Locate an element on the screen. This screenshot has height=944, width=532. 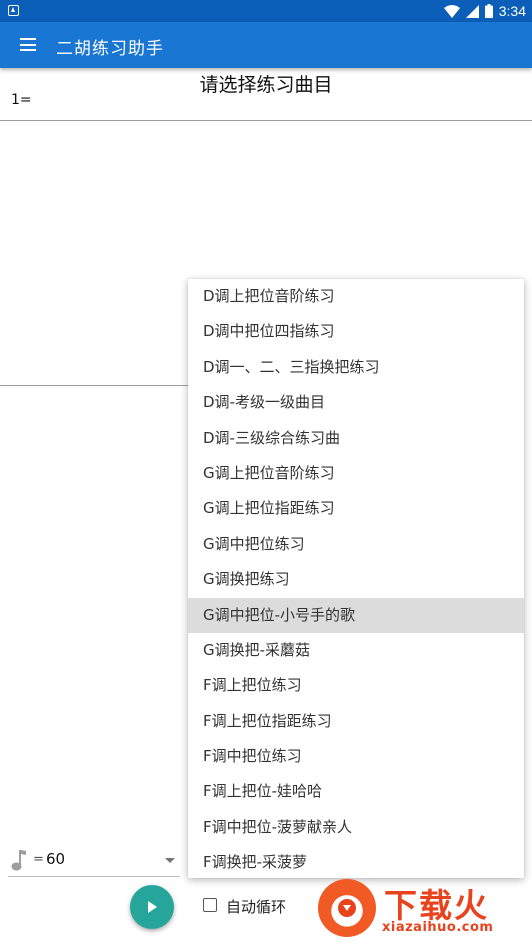
dropdown-item: D调-考级一级曲目 is located at coordinates (356, 402).